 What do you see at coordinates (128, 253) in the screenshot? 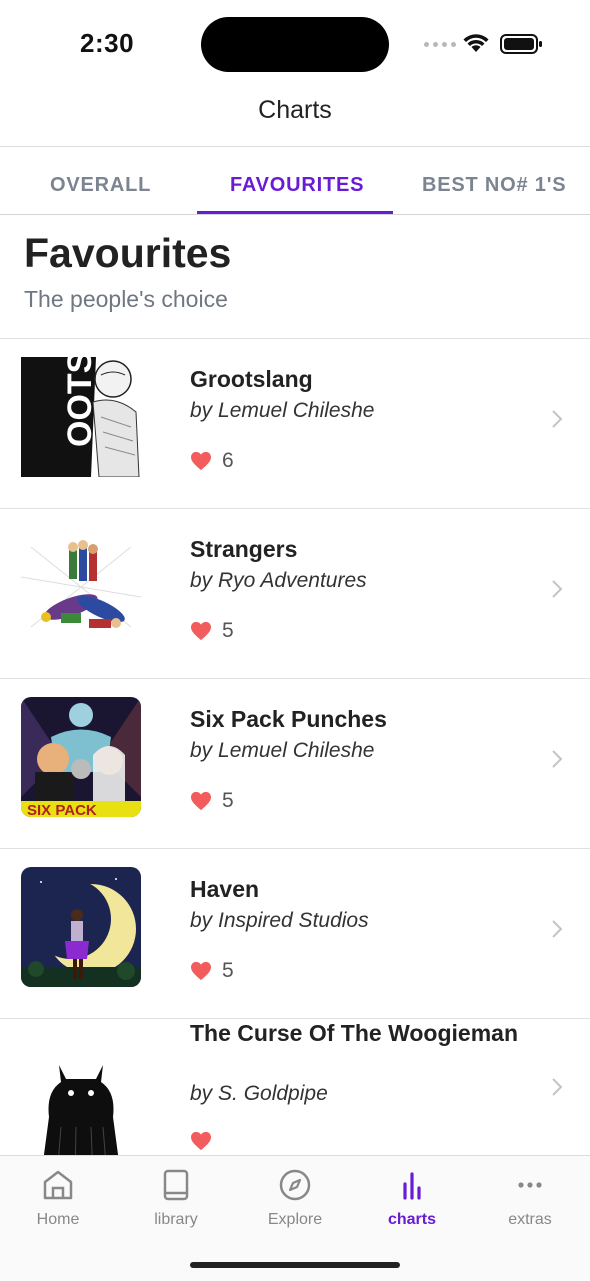
I see `section-title: Favourites` at bounding box center [128, 253].